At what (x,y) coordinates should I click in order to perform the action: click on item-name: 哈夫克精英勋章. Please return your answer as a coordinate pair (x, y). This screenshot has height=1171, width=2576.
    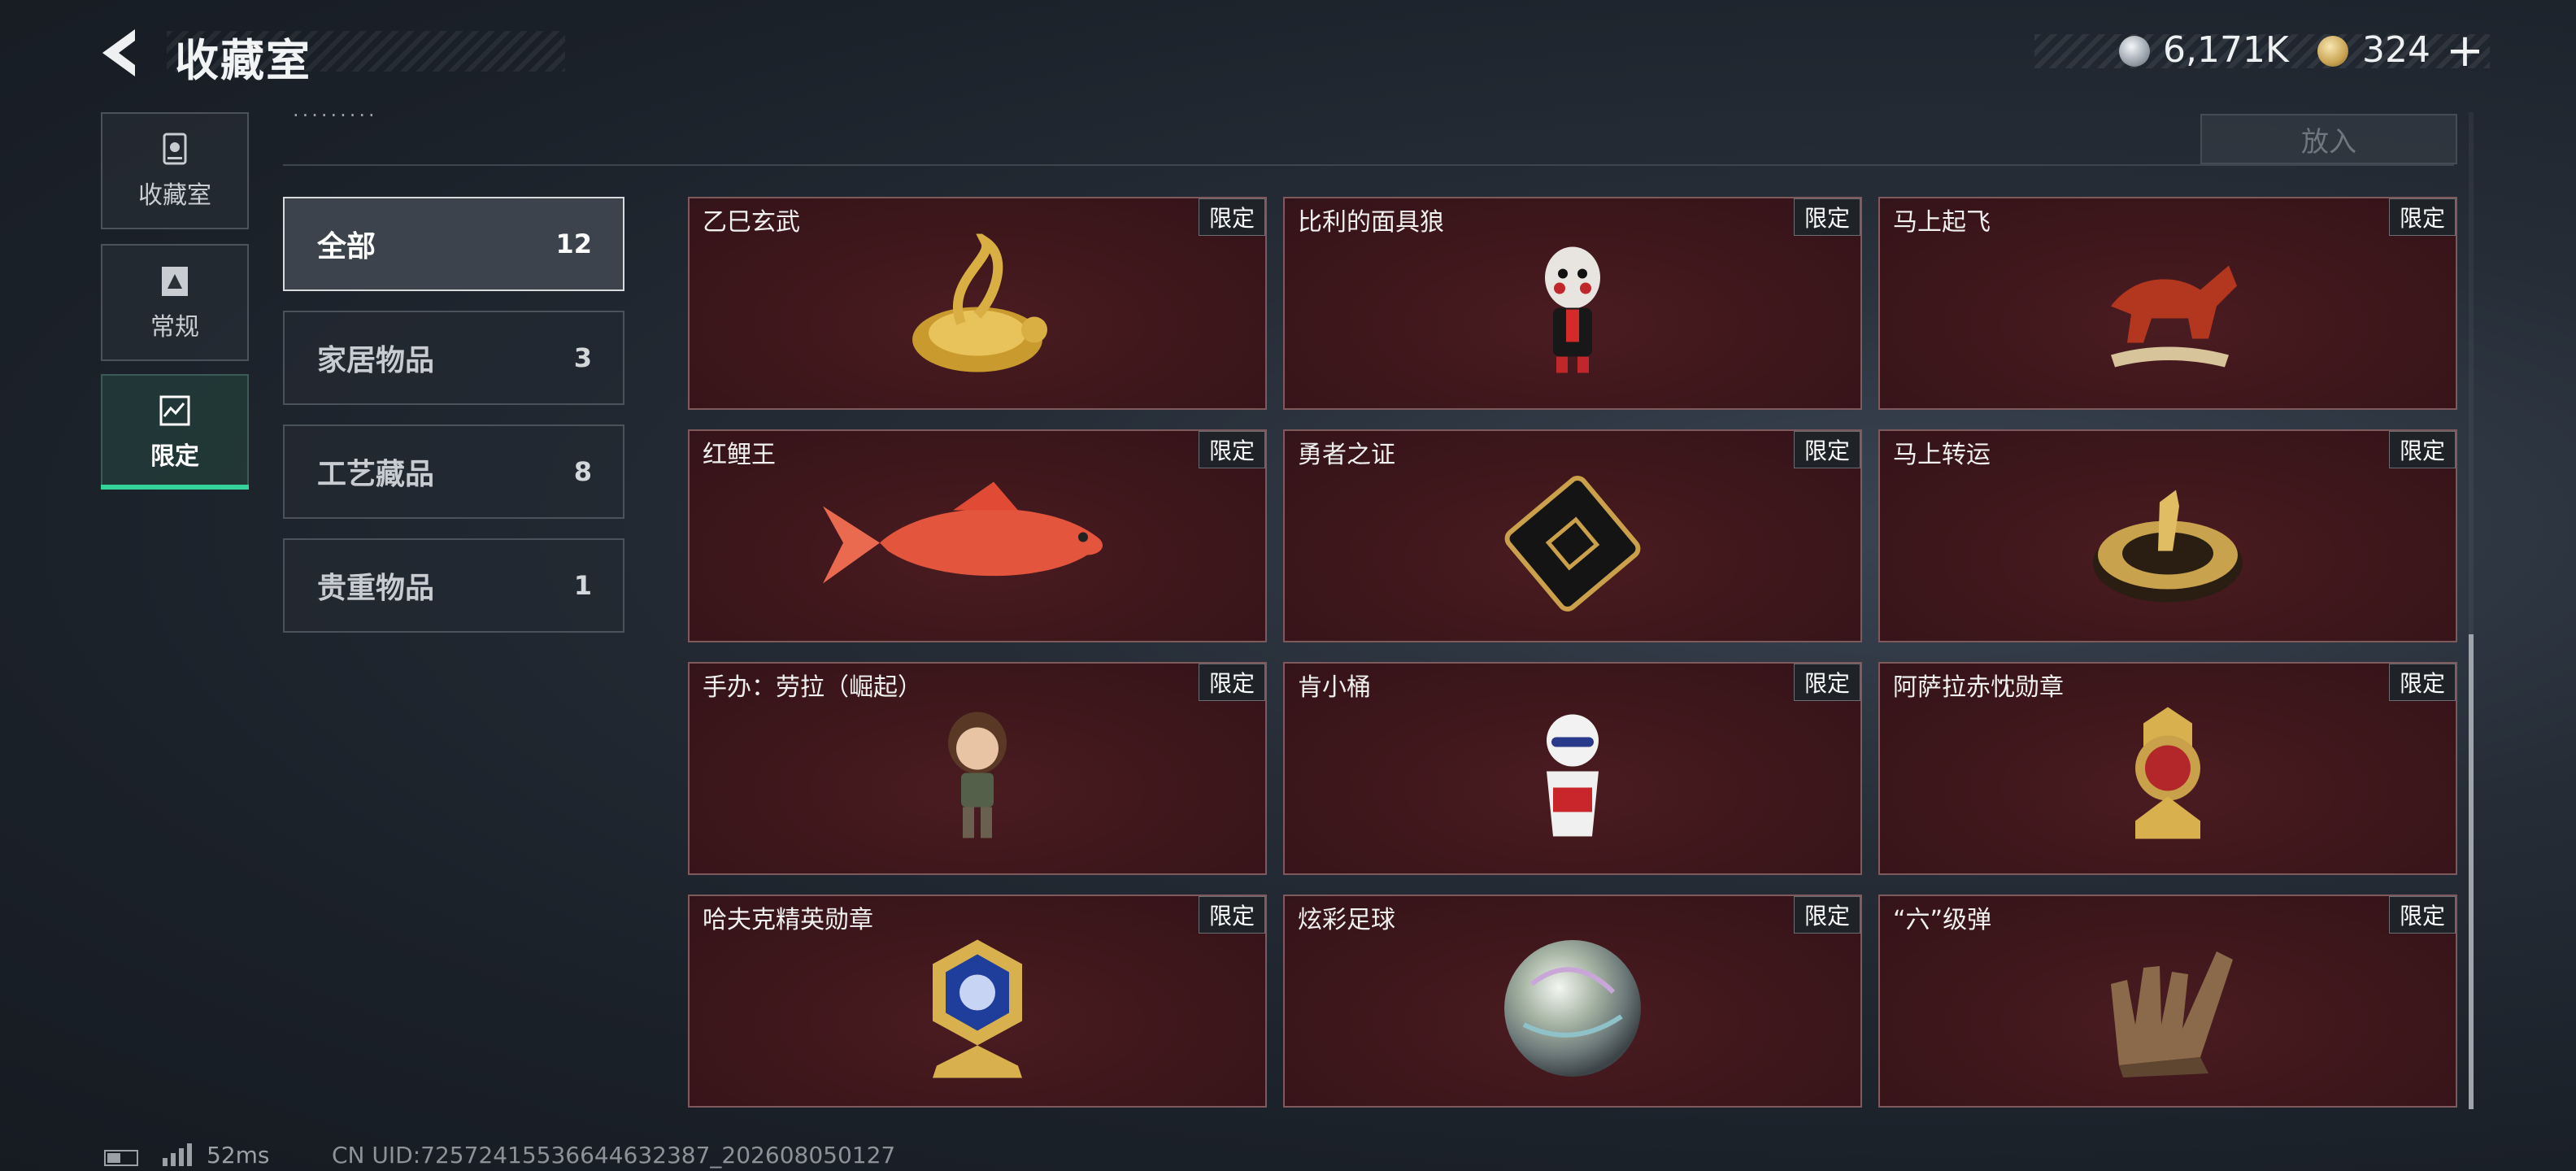
    Looking at the image, I should click on (788, 920).